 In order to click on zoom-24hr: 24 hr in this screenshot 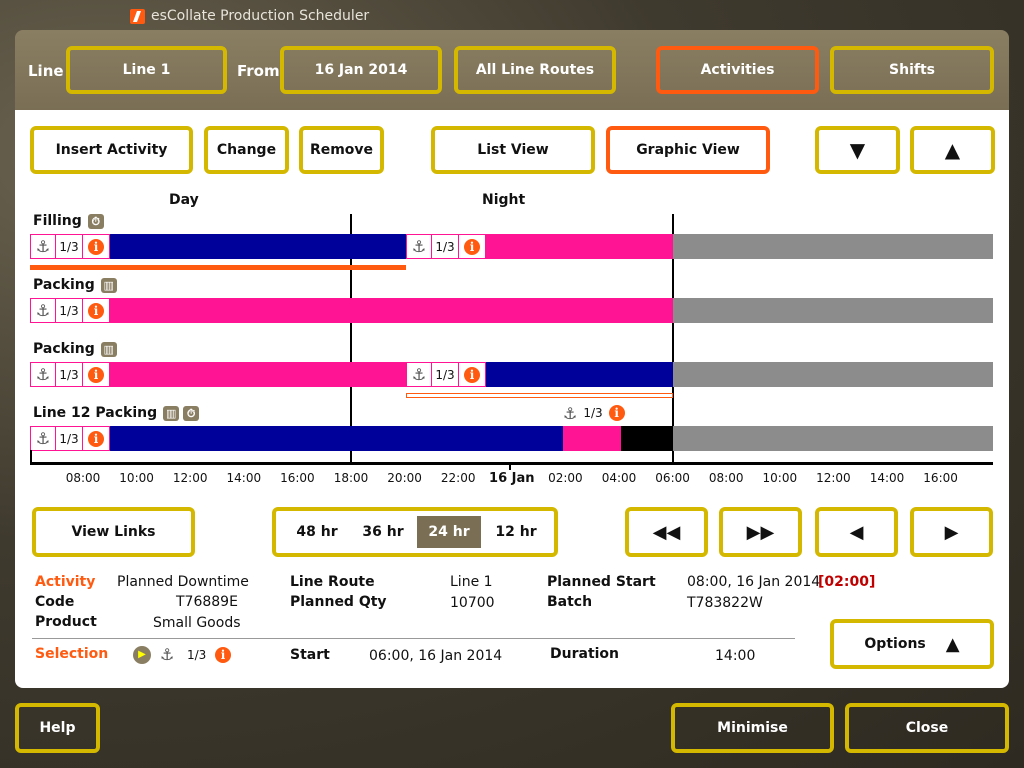, I will do `click(449, 532)`.